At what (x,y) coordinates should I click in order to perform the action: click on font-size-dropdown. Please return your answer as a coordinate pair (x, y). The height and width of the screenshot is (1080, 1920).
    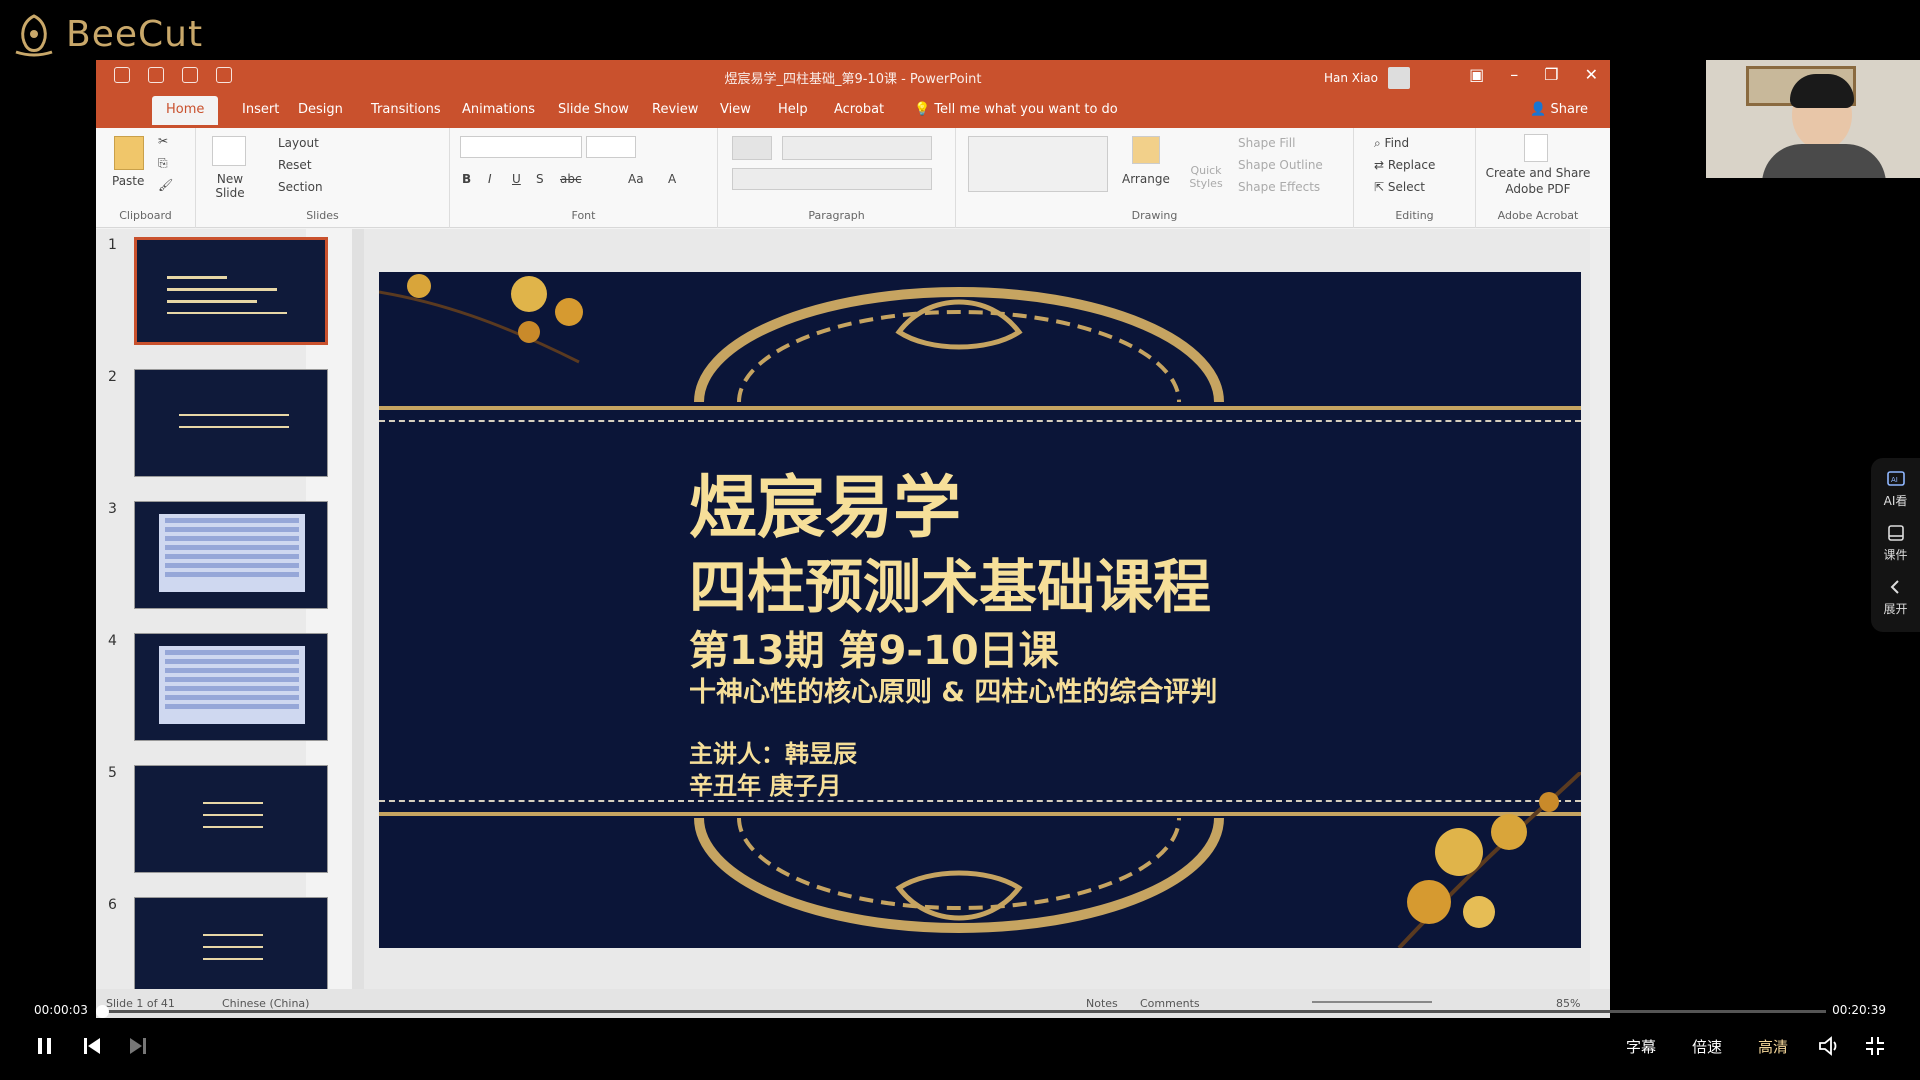
    Looking at the image, I should click on (611, 147).